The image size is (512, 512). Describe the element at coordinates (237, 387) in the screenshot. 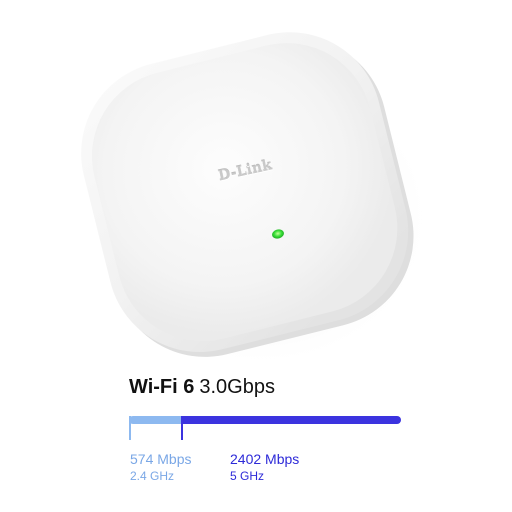

I see `total-speed: 3.0Gbps` at that location.